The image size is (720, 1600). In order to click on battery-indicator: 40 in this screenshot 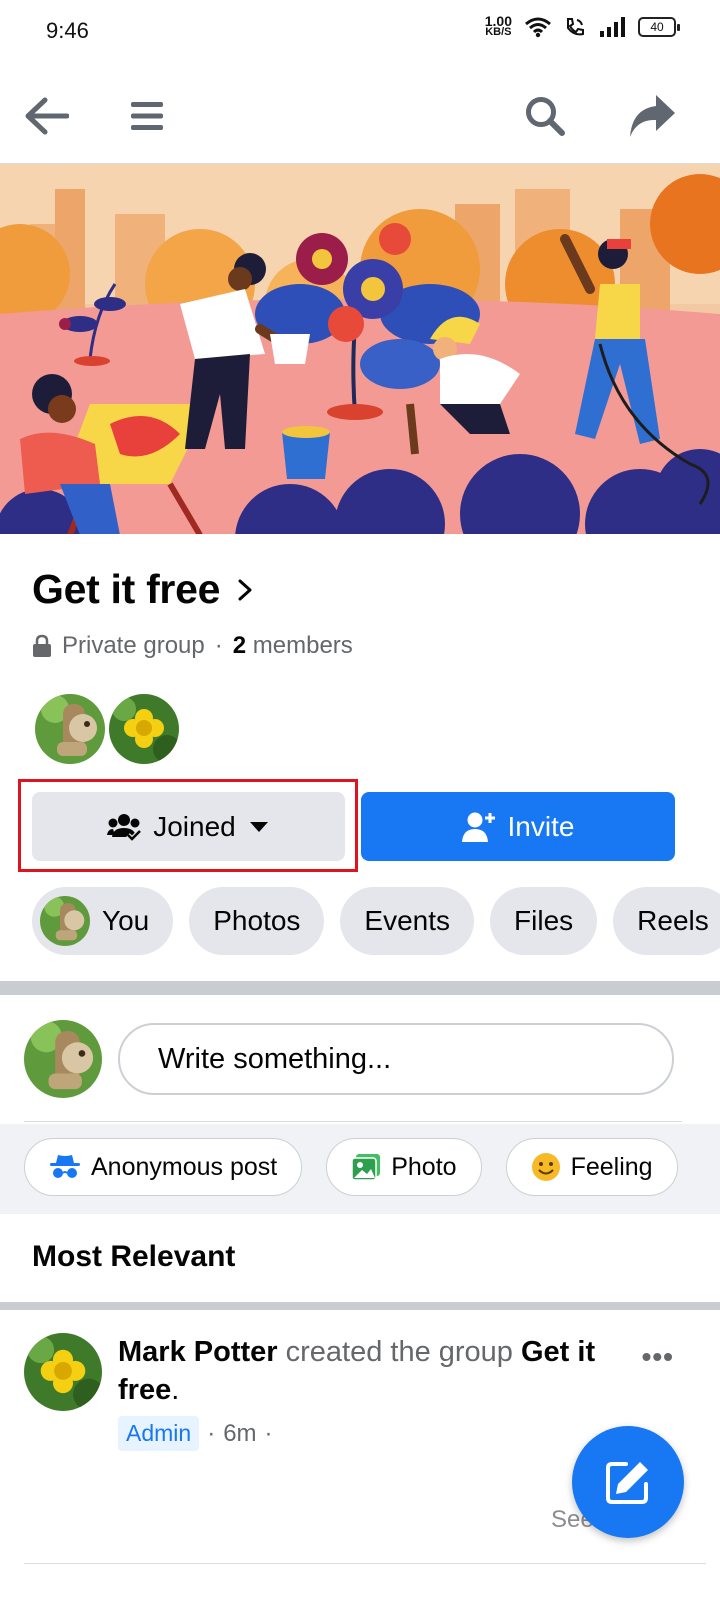, I will do `click(659, 27)`.